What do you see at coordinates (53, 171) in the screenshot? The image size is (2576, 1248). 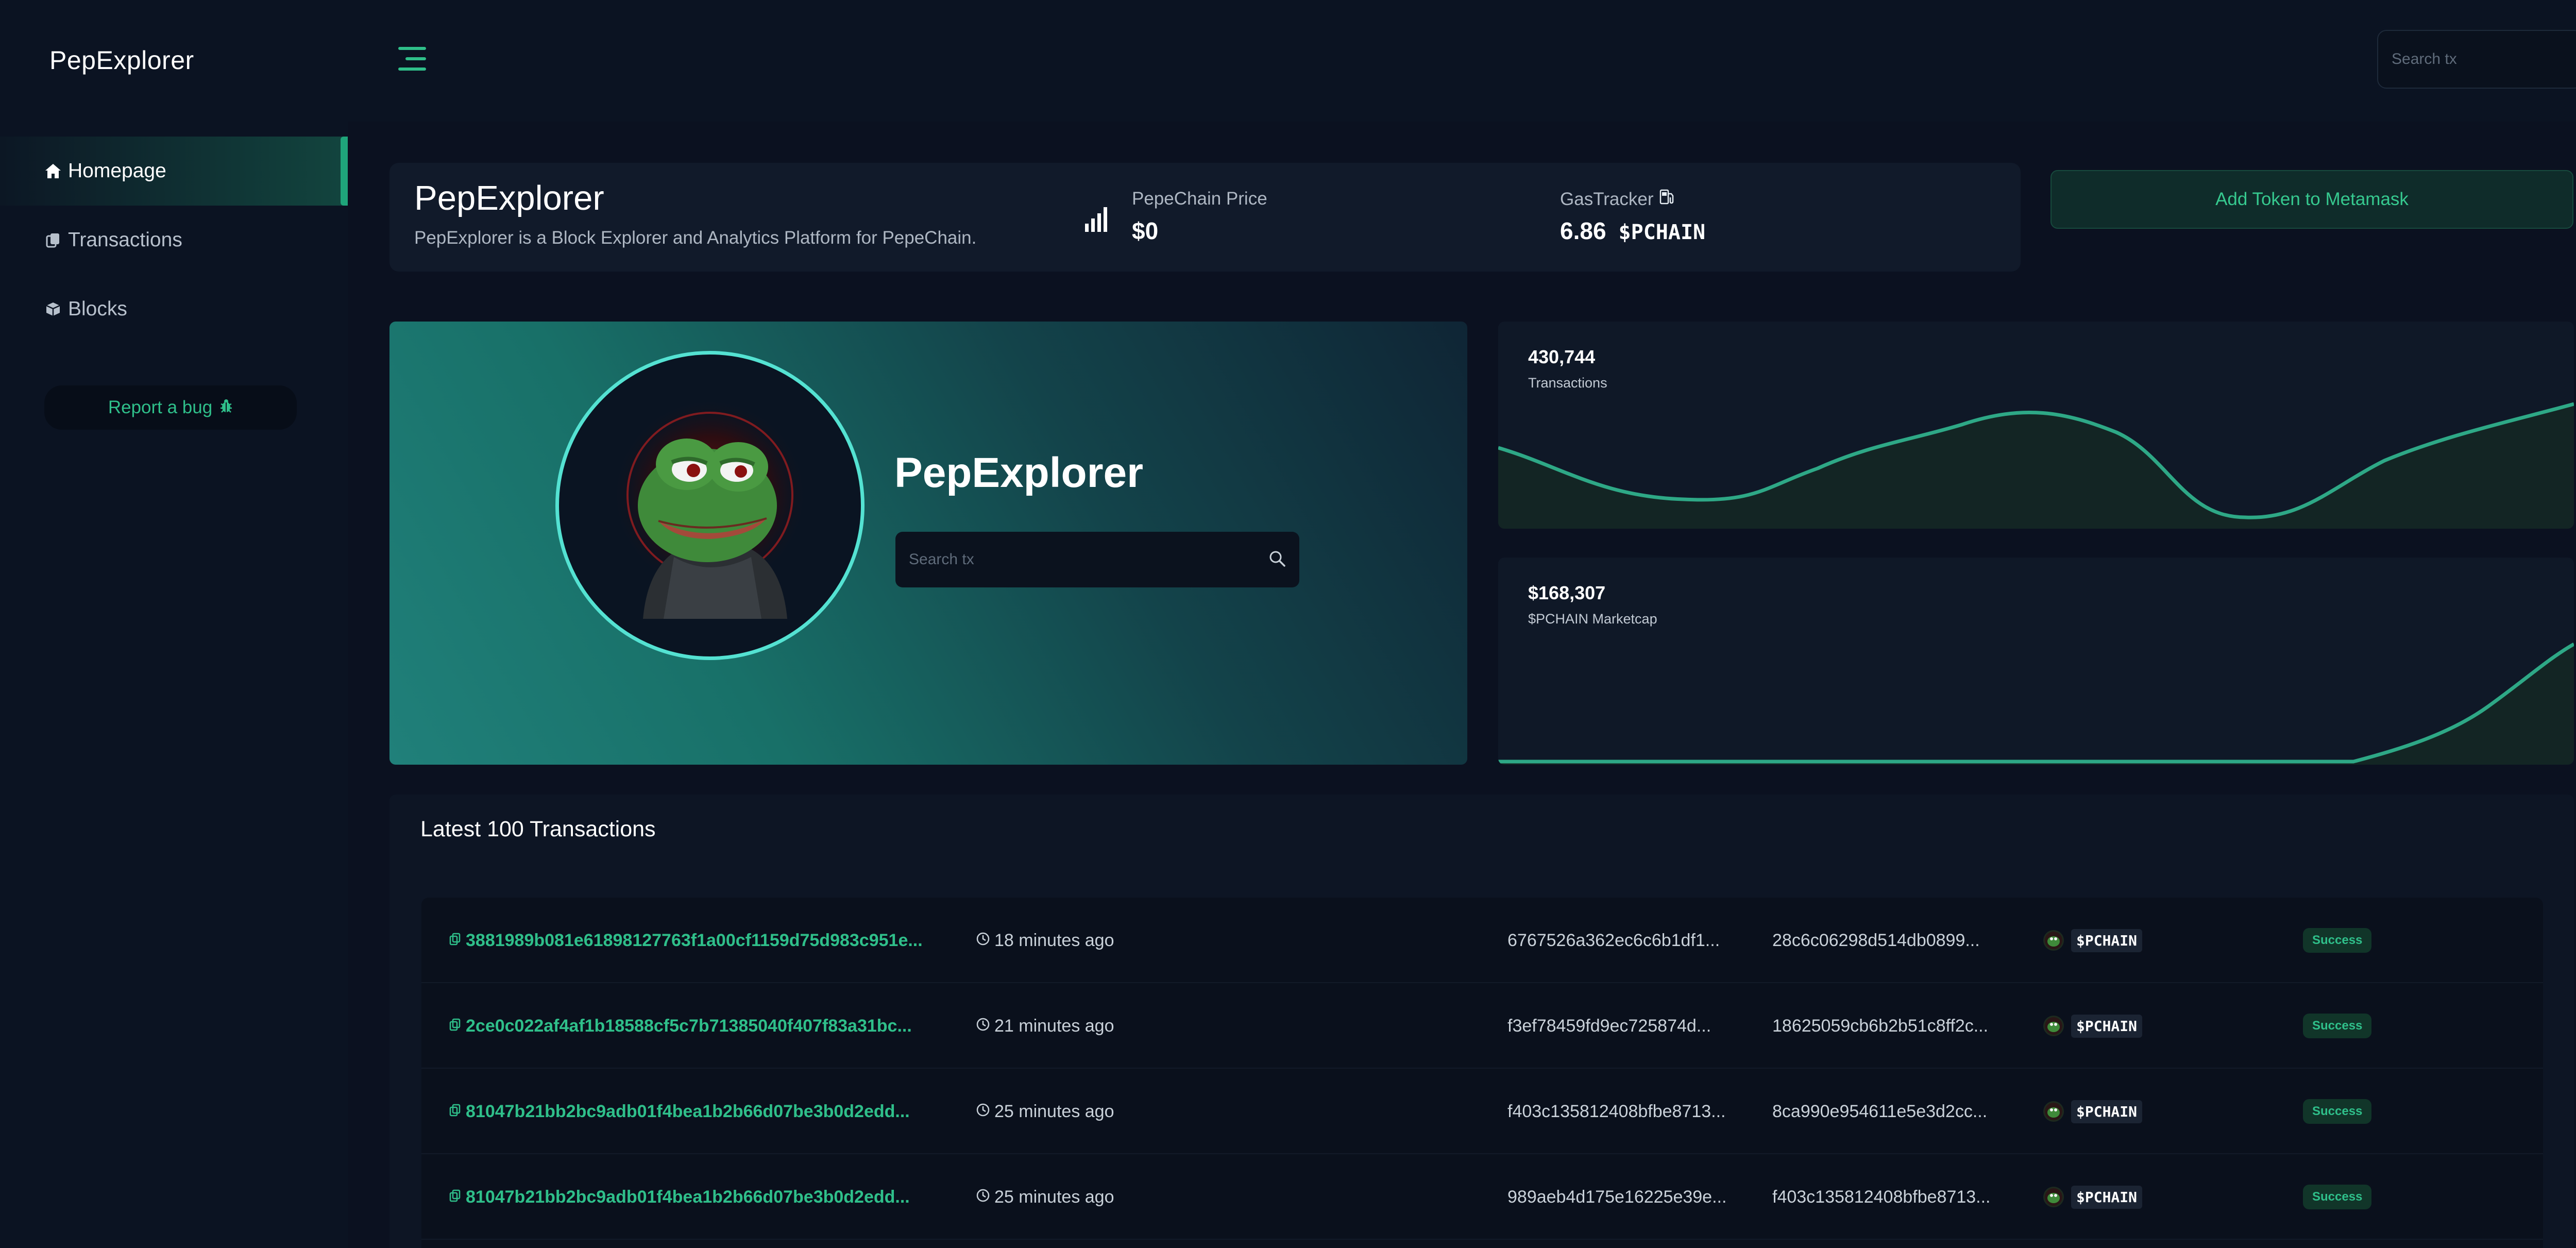 I see `home-icon` at bounding box center [53, 171].